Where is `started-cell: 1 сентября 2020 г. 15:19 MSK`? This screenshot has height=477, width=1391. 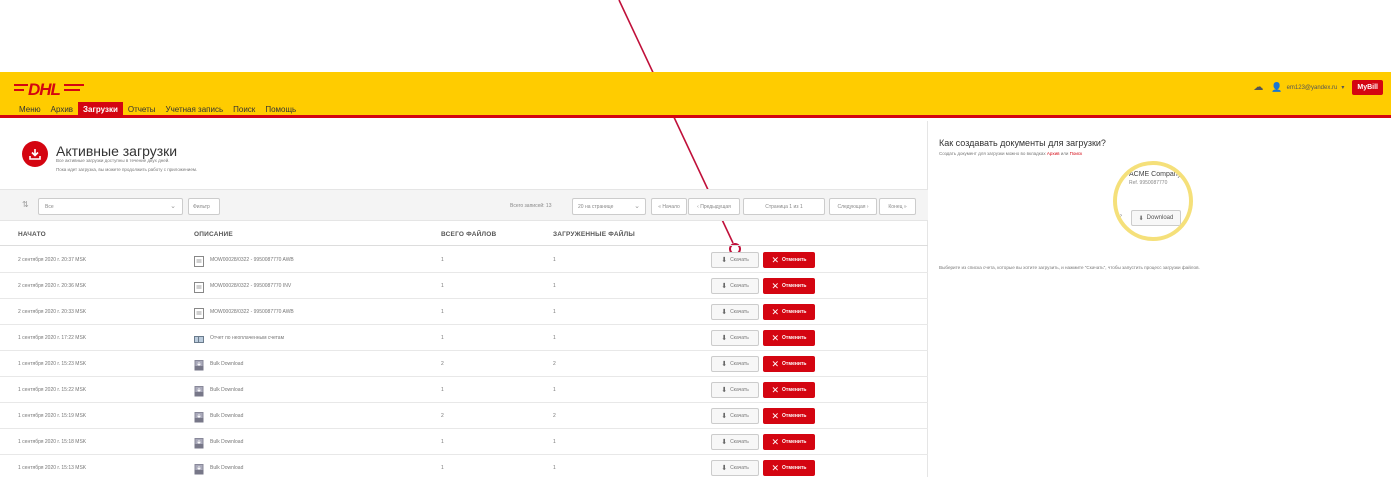
started-cell: 1 сентября 2020 г. 15:19 MSK is located at coordinates (52, 416).